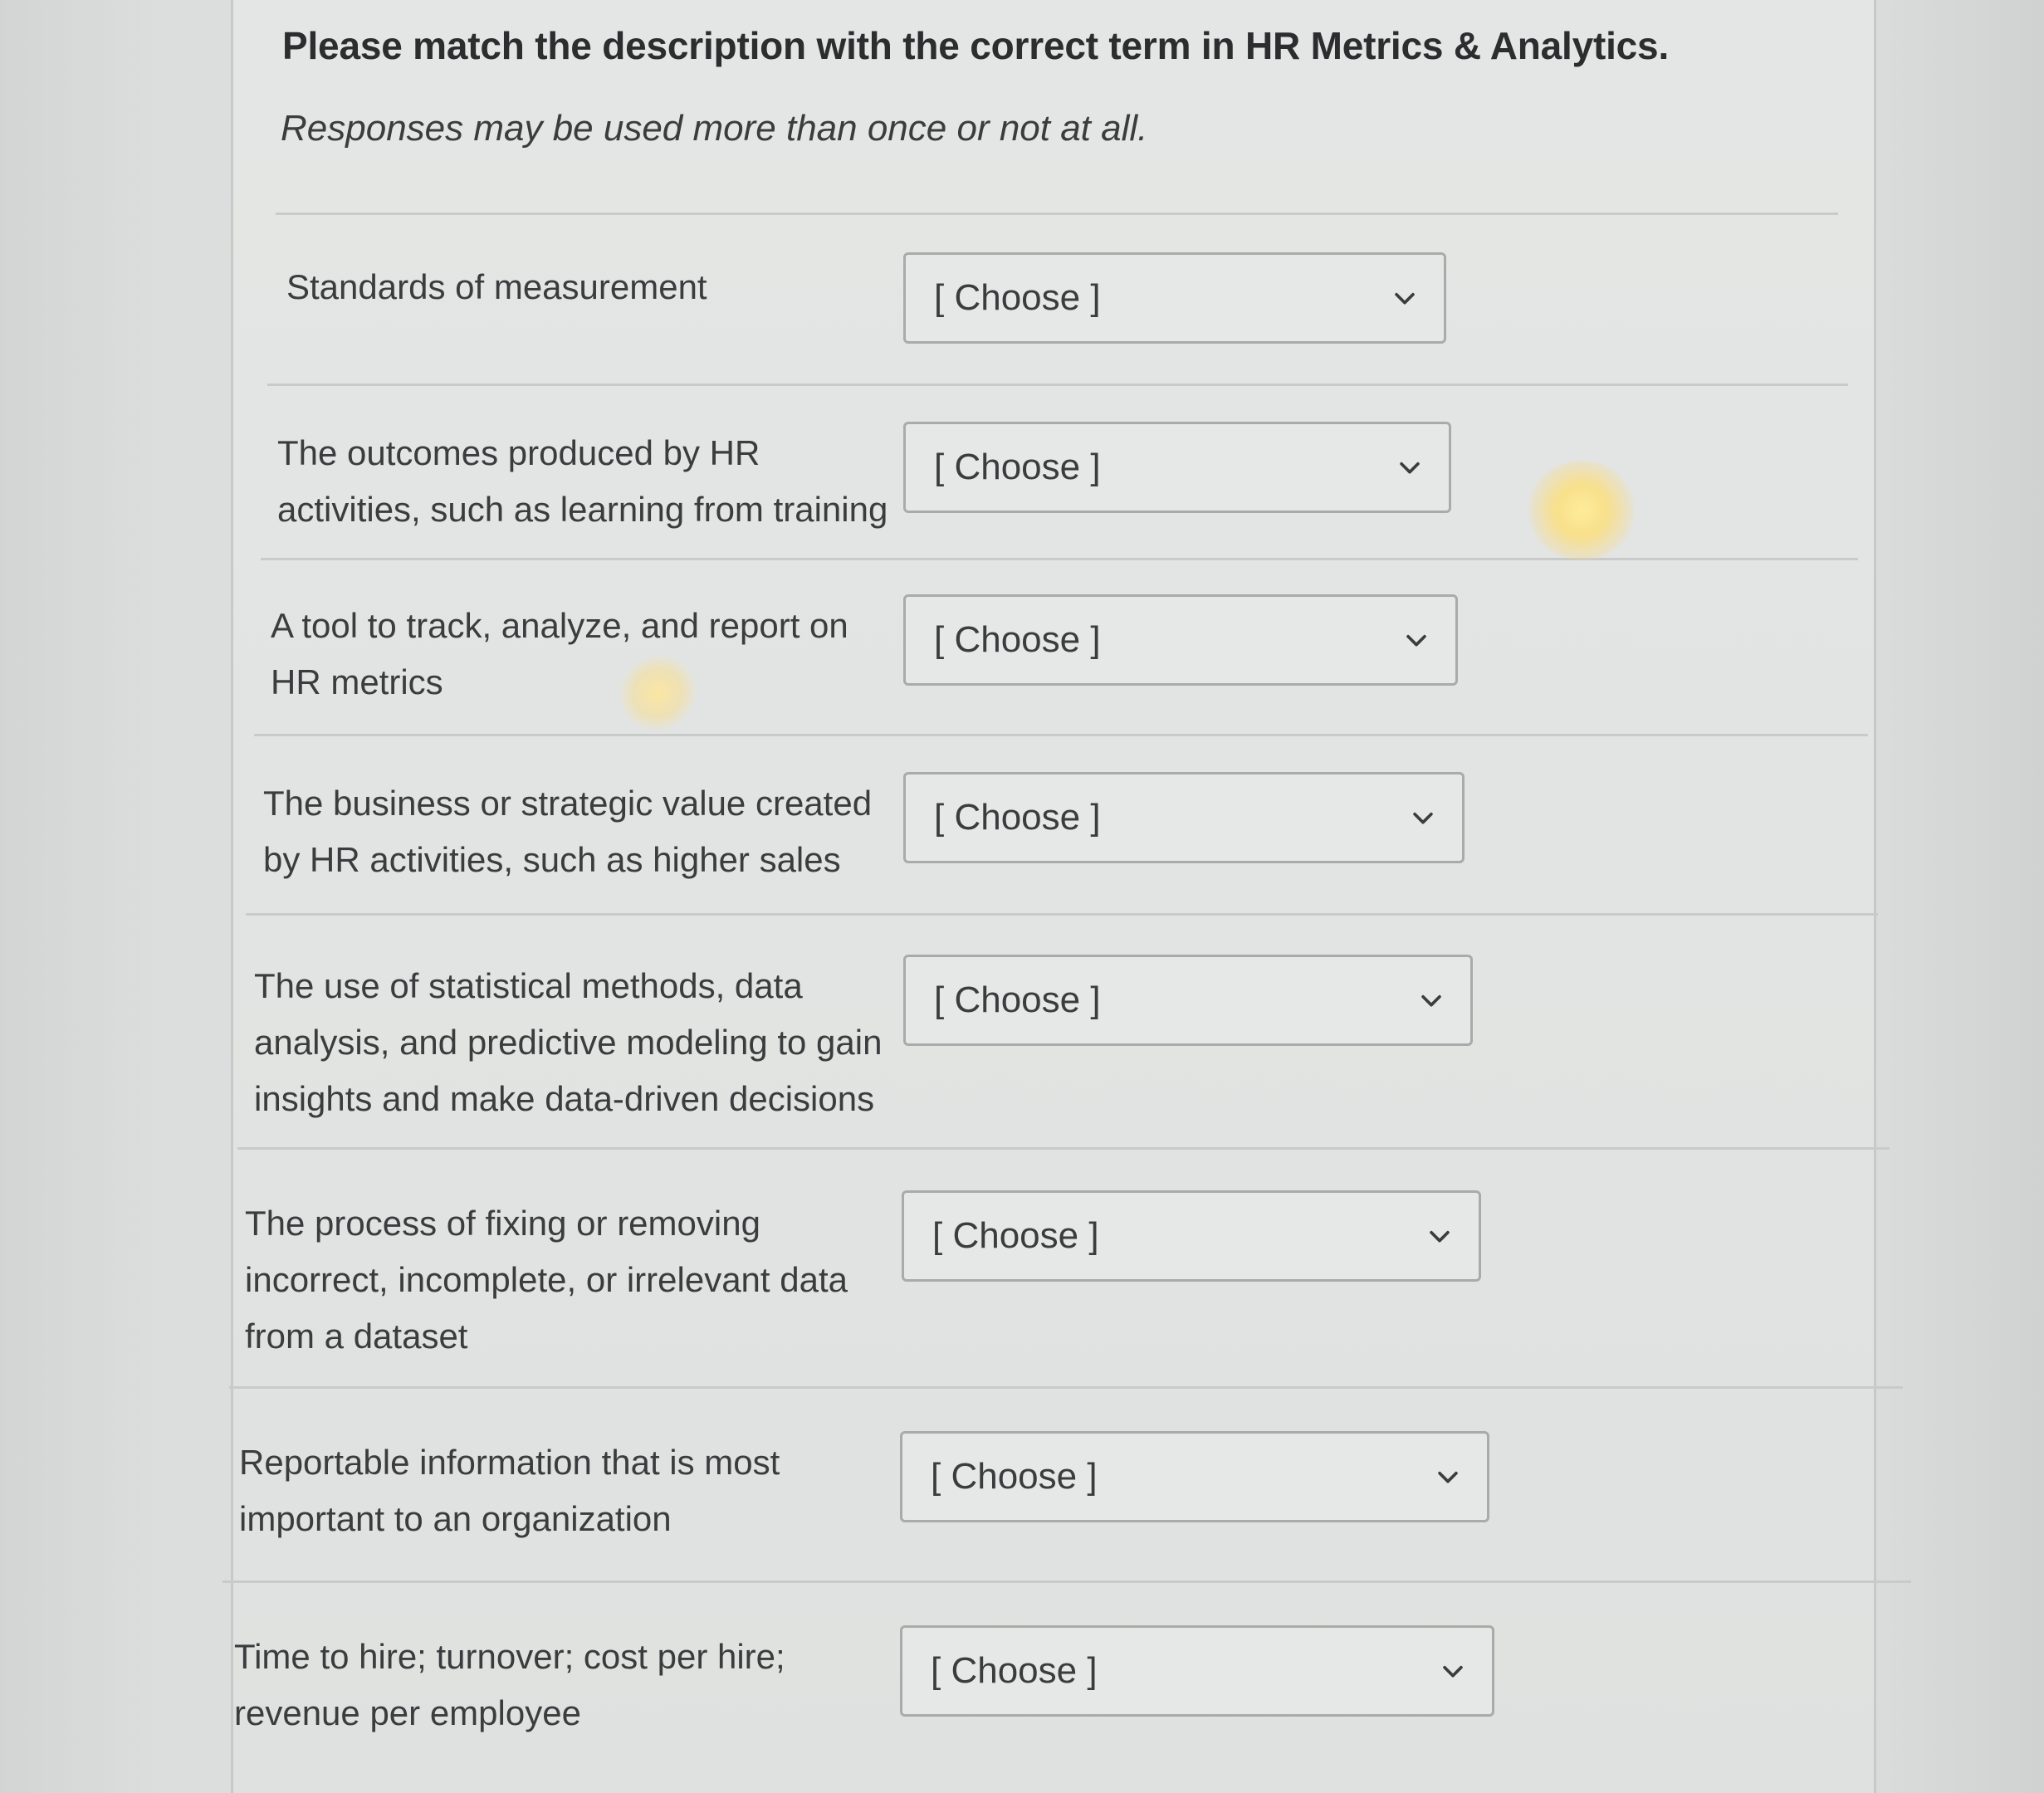 This screenshot has width=2044, height=1793. Describe the element at coordinates (1191, 1236) in the screenshot. I see `term-select-6: [ Choose ]` at that location.